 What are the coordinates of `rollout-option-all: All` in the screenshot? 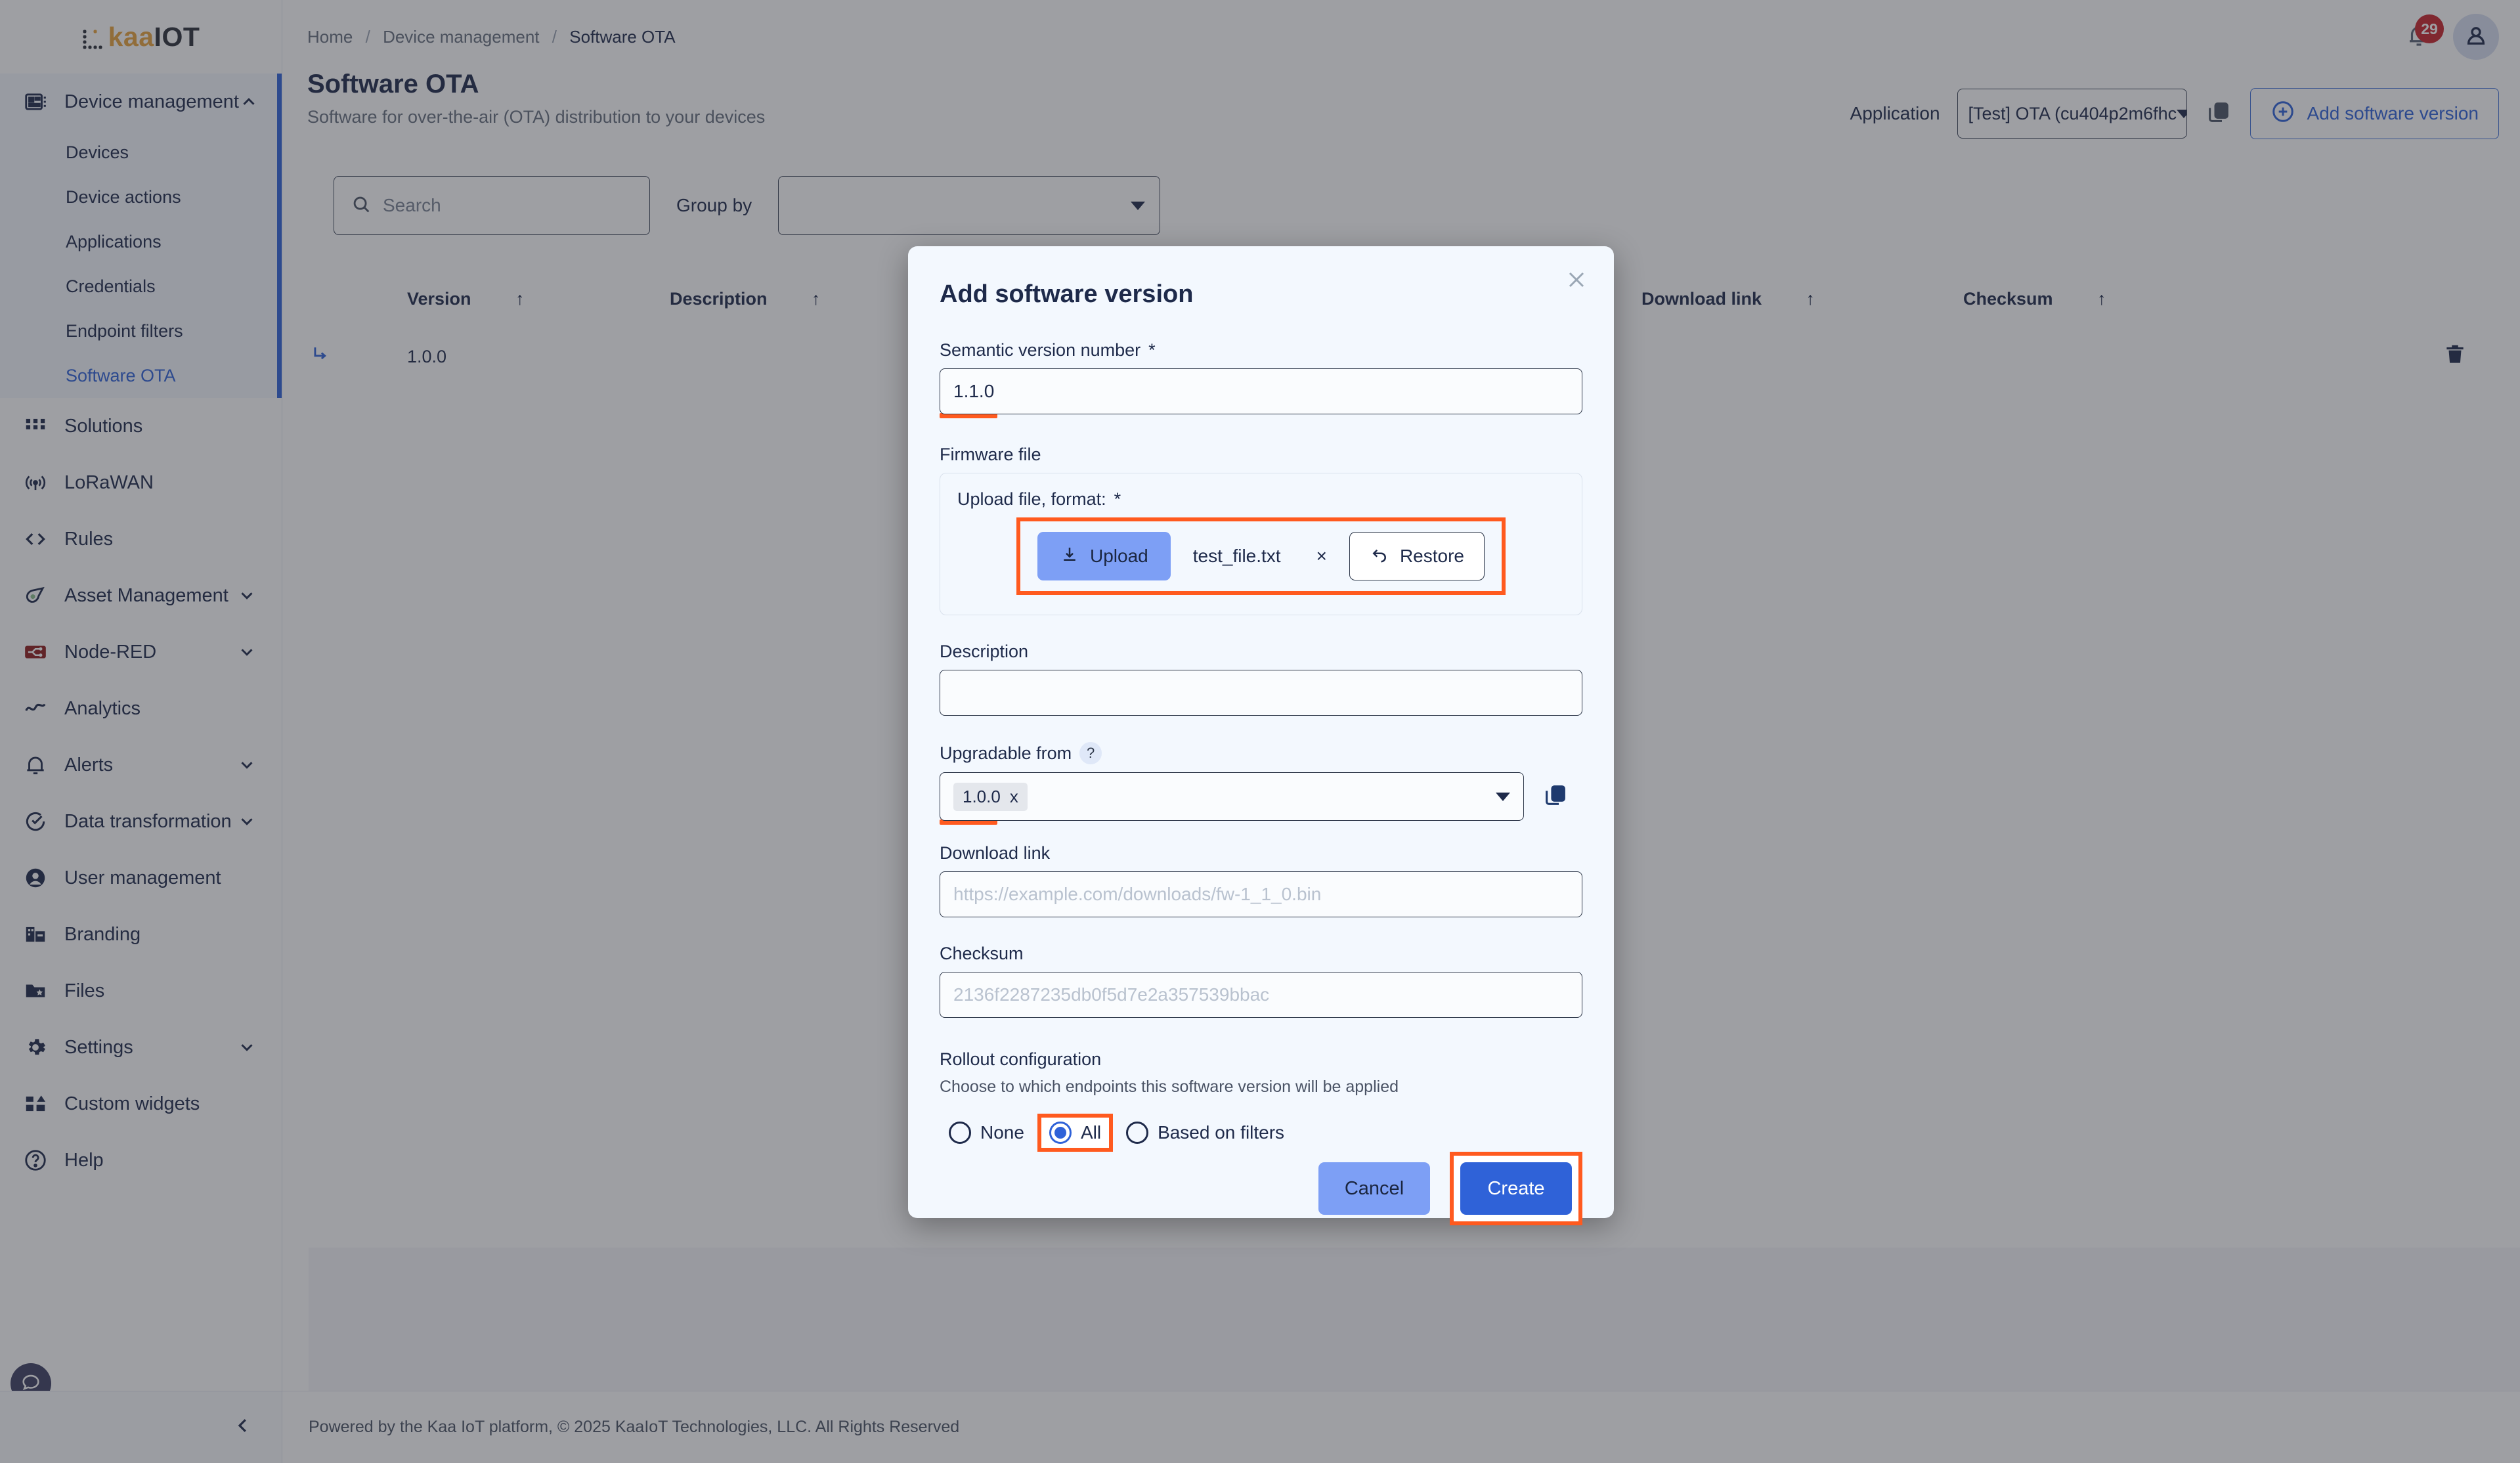 It's located at (1075, 1133).